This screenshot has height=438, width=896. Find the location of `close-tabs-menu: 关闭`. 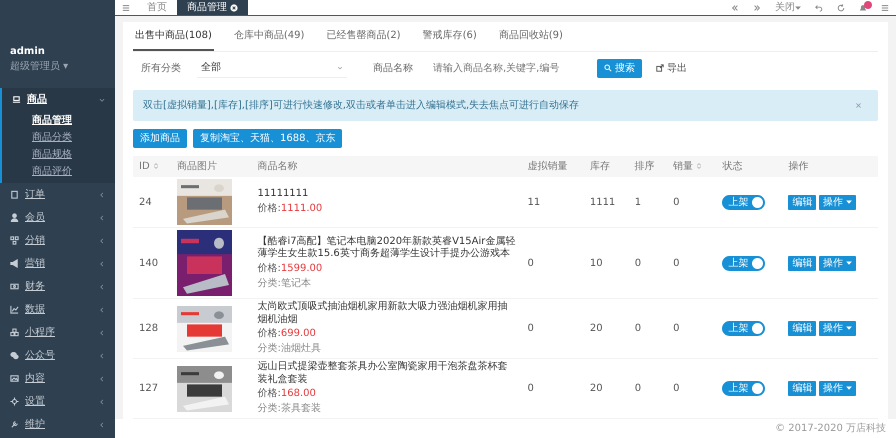

close-tabs-menu: 关闭 is located at coordinates (788, 7).